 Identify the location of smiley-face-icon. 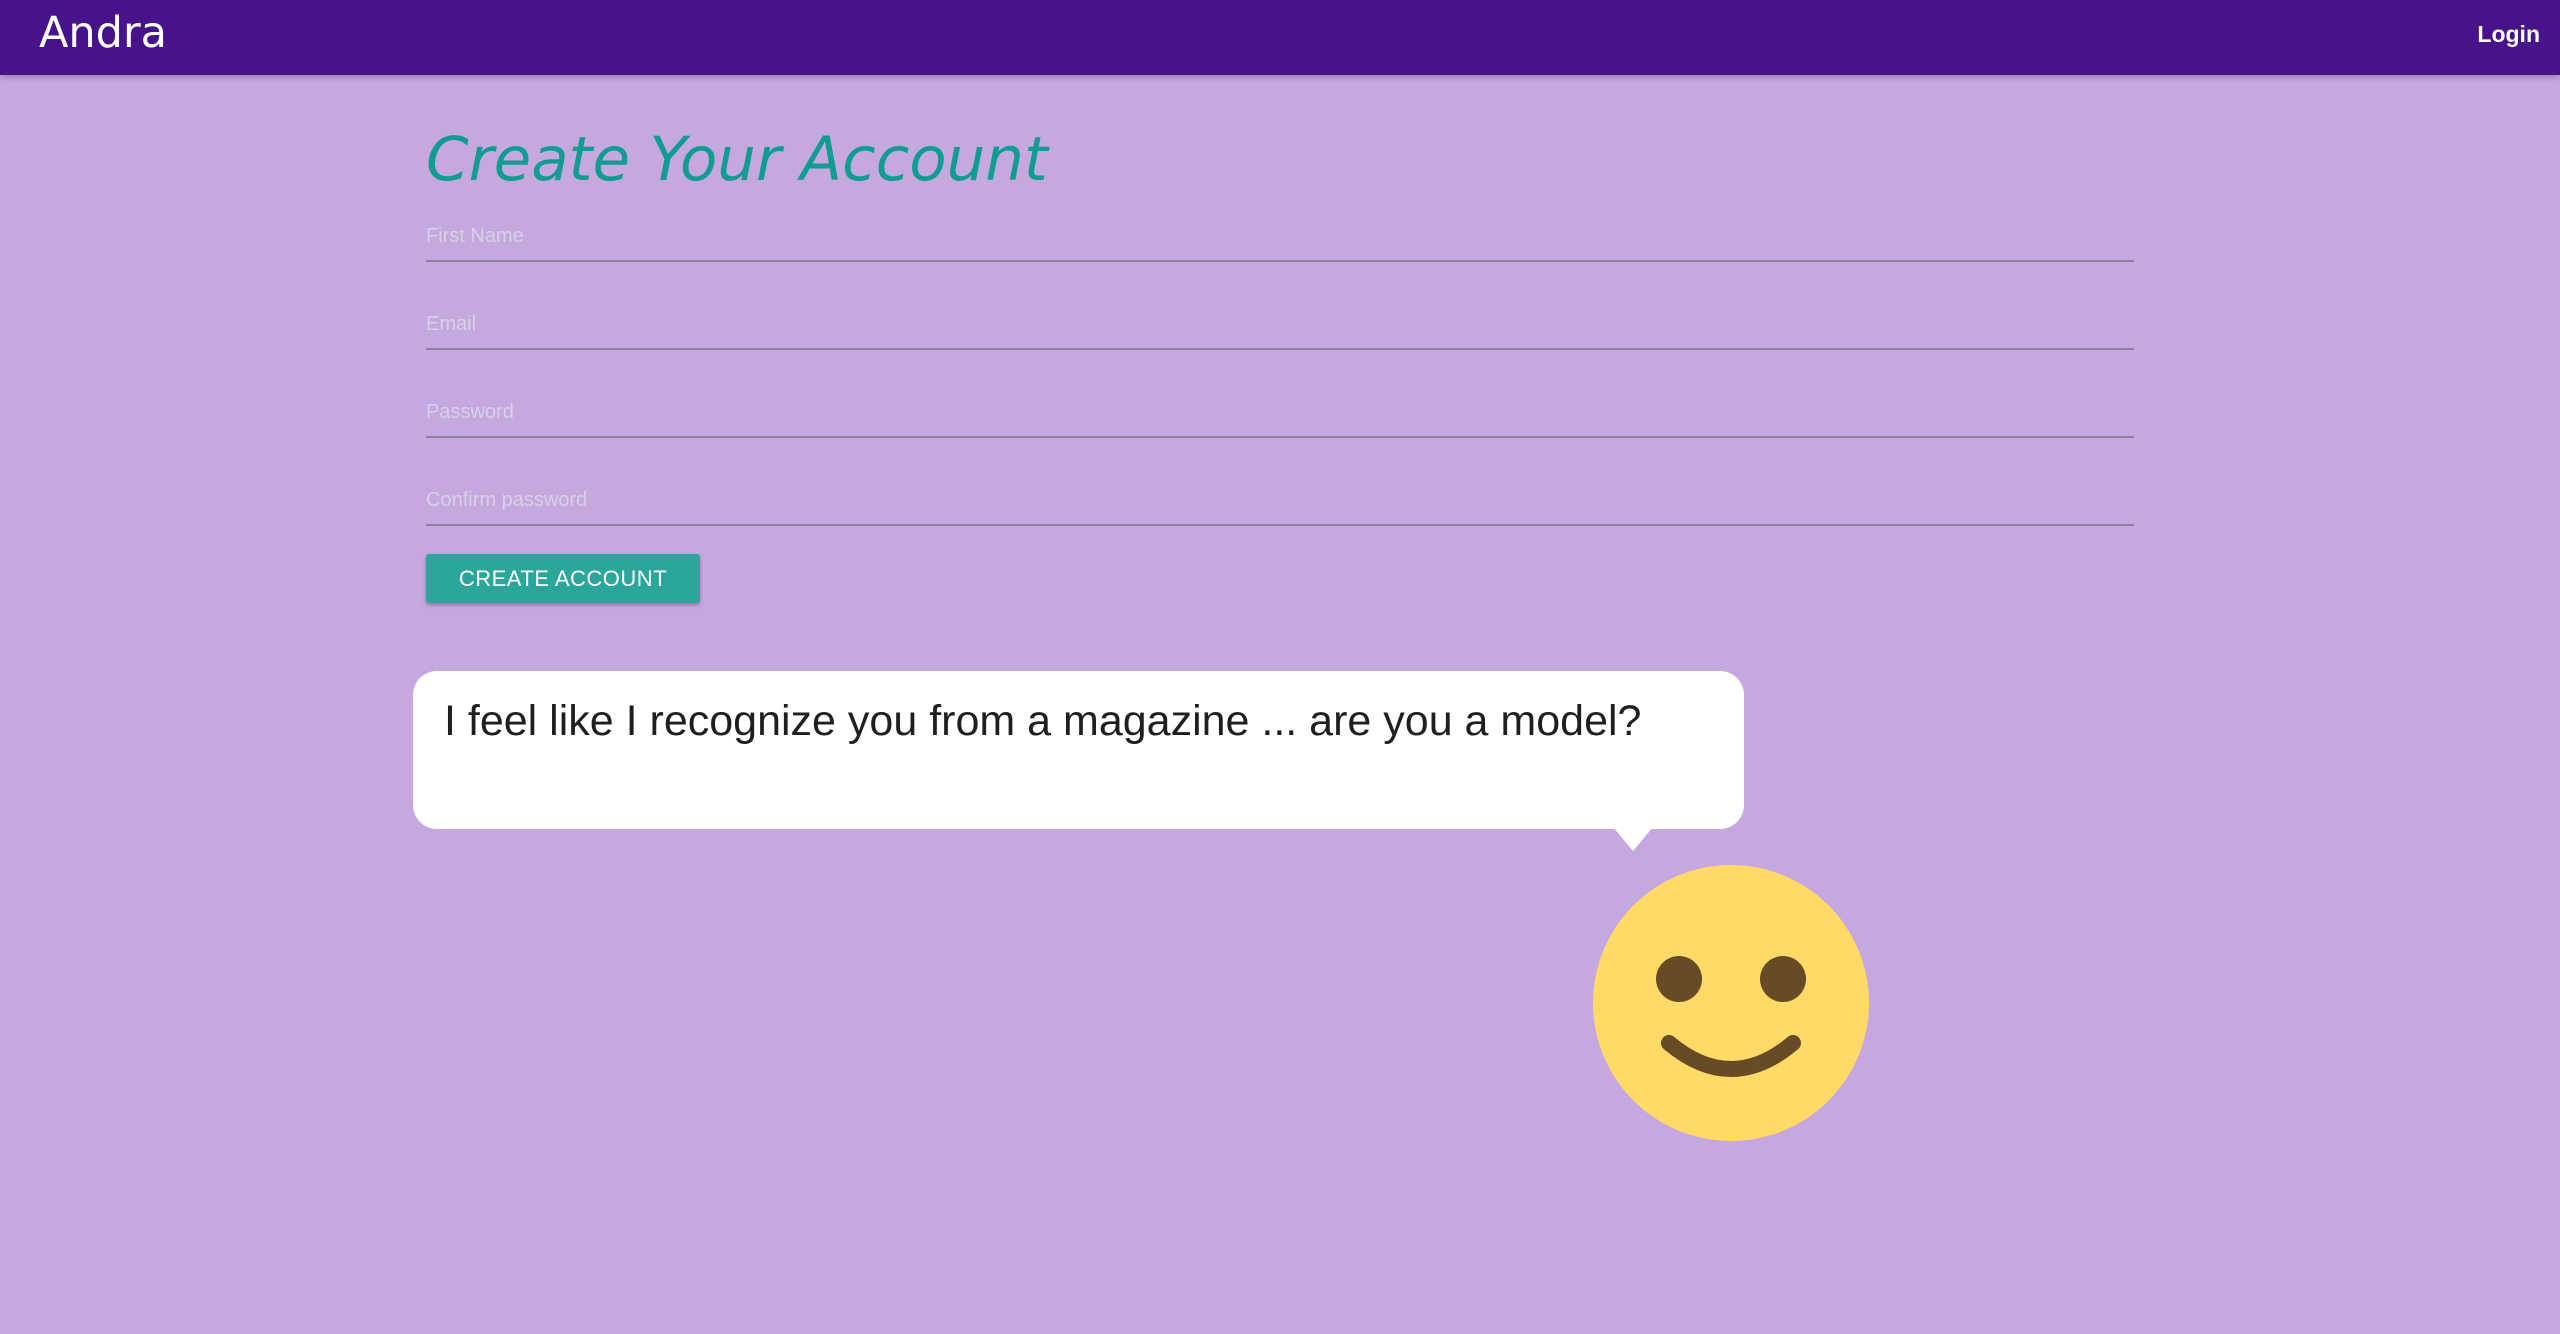
(1731, 1003).